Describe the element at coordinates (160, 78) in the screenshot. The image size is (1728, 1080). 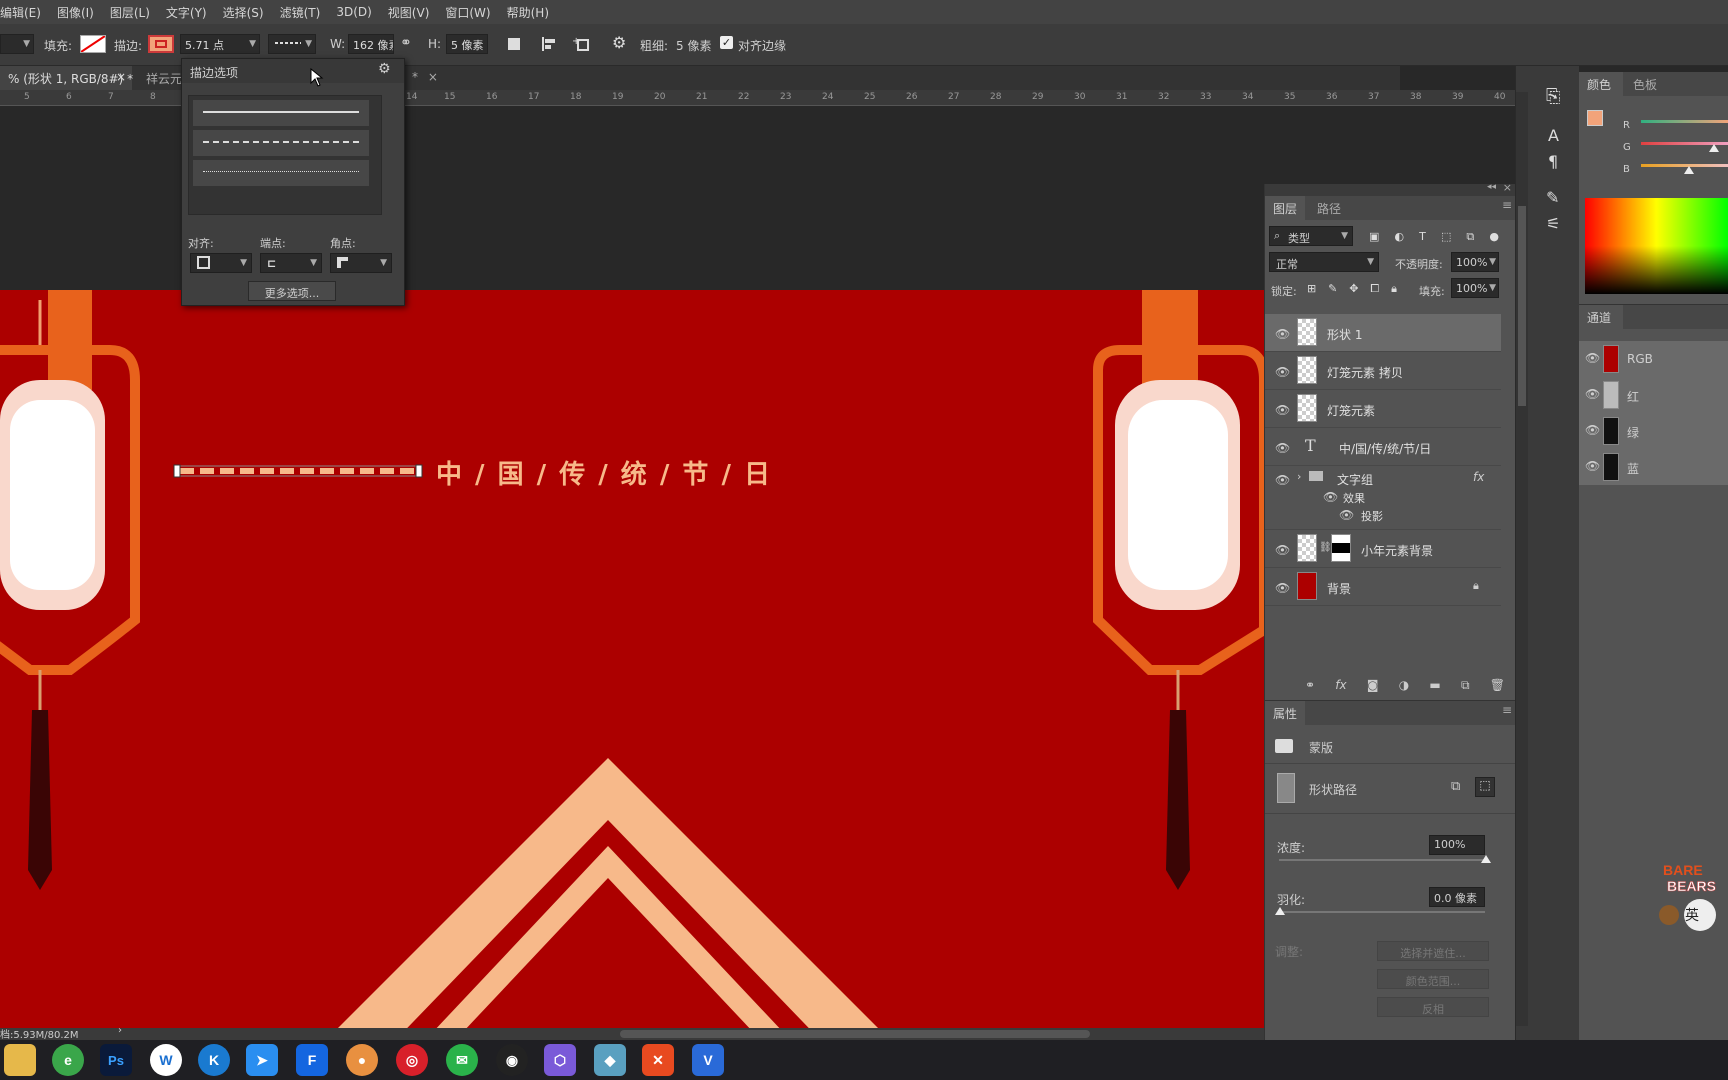
I see `tab-document-cloud: 祥云元` at that location.